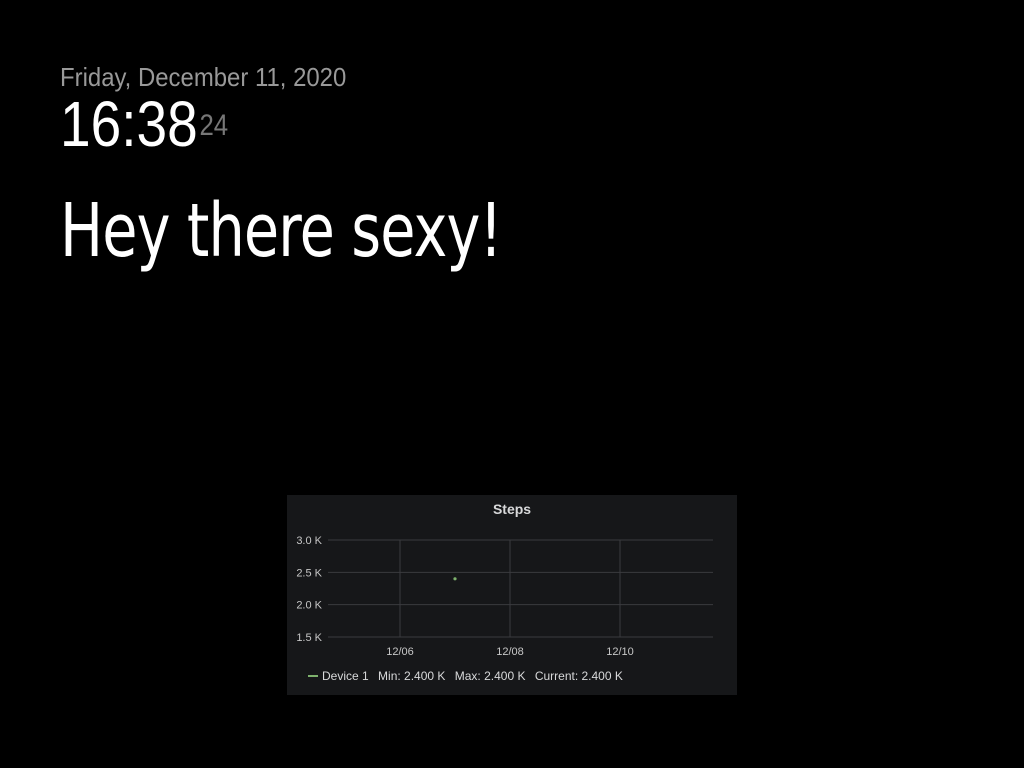 This screenshot has height=768, width=1024. What do you see at coordinates (309, 606) in the screenshot?
I see `y-tick-label: 2.0 K` at bounding box center [309, 606].